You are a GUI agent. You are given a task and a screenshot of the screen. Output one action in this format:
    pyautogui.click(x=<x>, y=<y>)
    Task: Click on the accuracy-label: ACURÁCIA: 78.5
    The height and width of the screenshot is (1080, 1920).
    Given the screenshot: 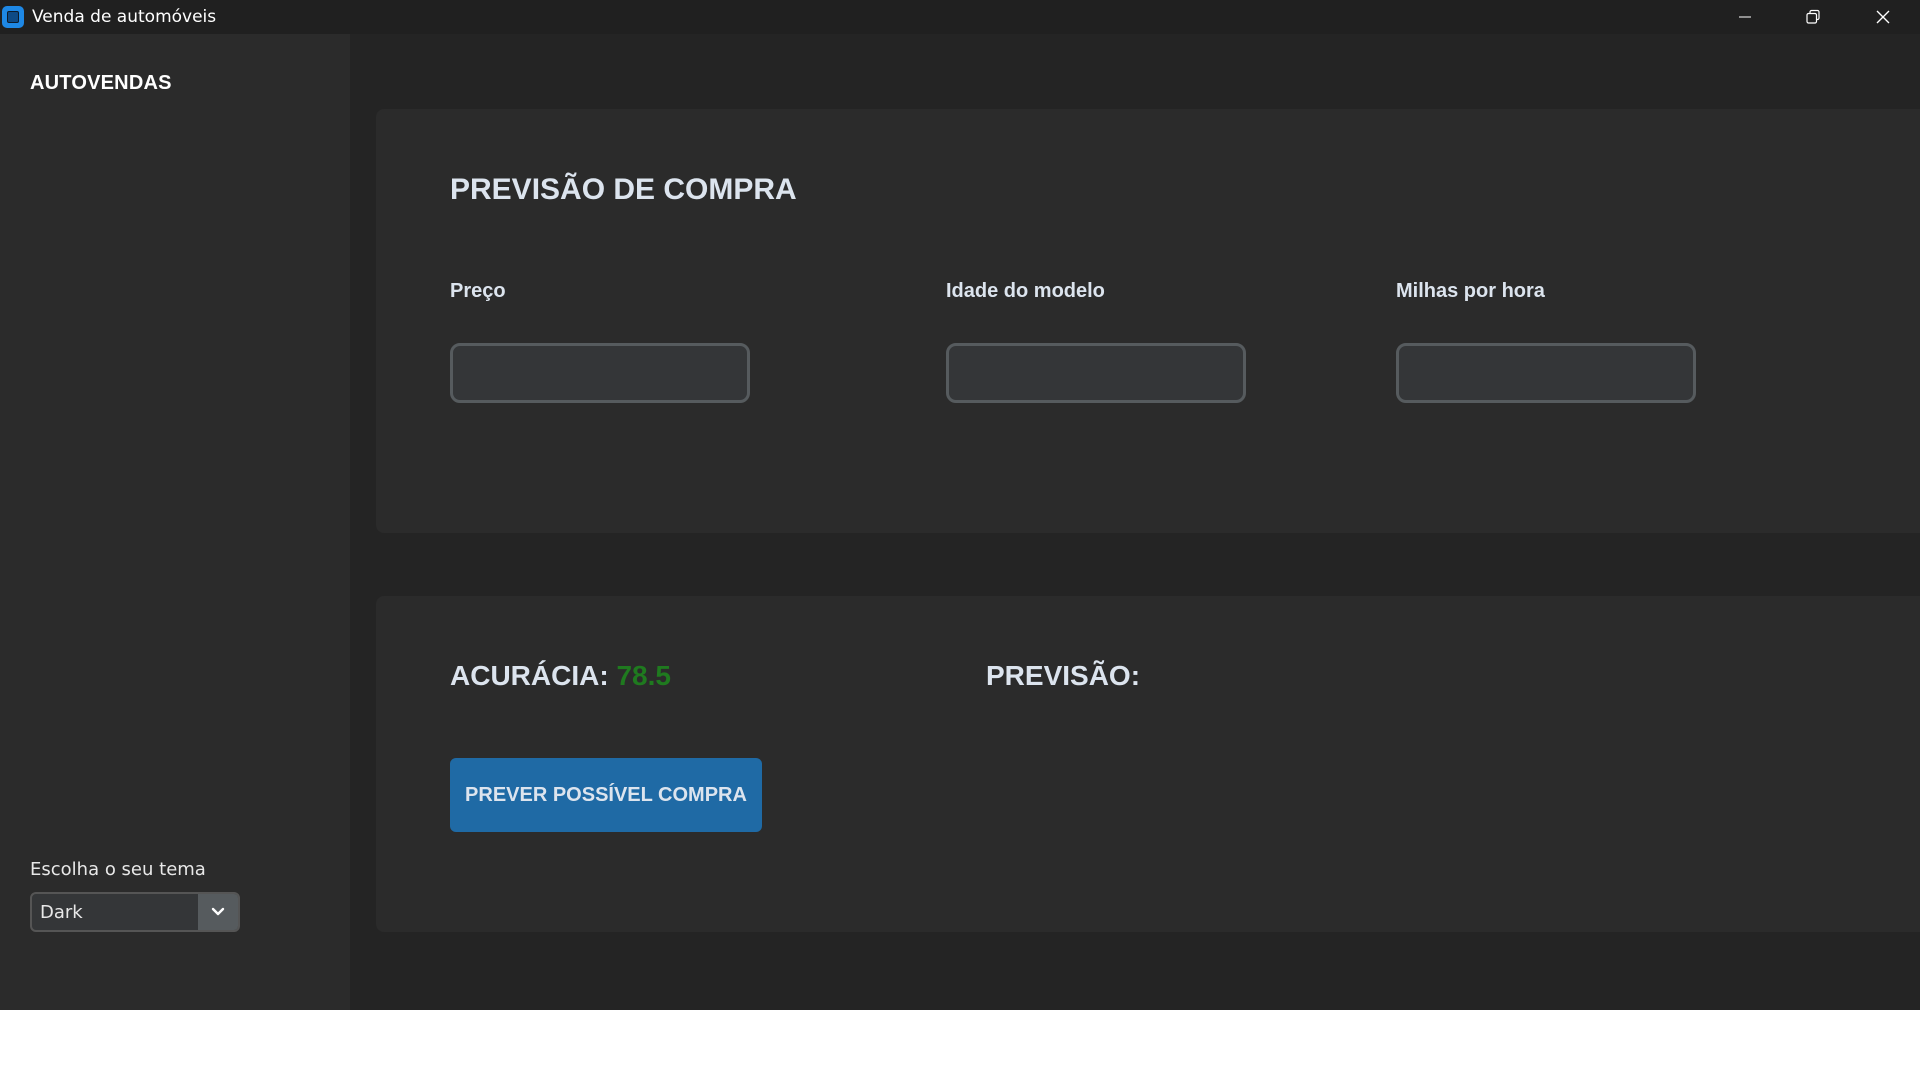 What is the action you would take?
    pyautogui.click(x=560, y=676)
    